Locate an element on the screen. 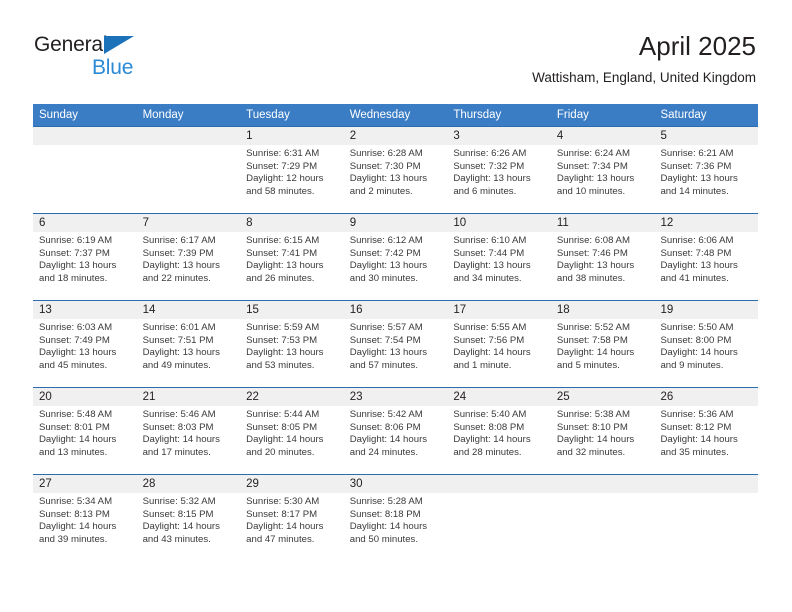  day-number: 10 is located at coordinates (460, 223).